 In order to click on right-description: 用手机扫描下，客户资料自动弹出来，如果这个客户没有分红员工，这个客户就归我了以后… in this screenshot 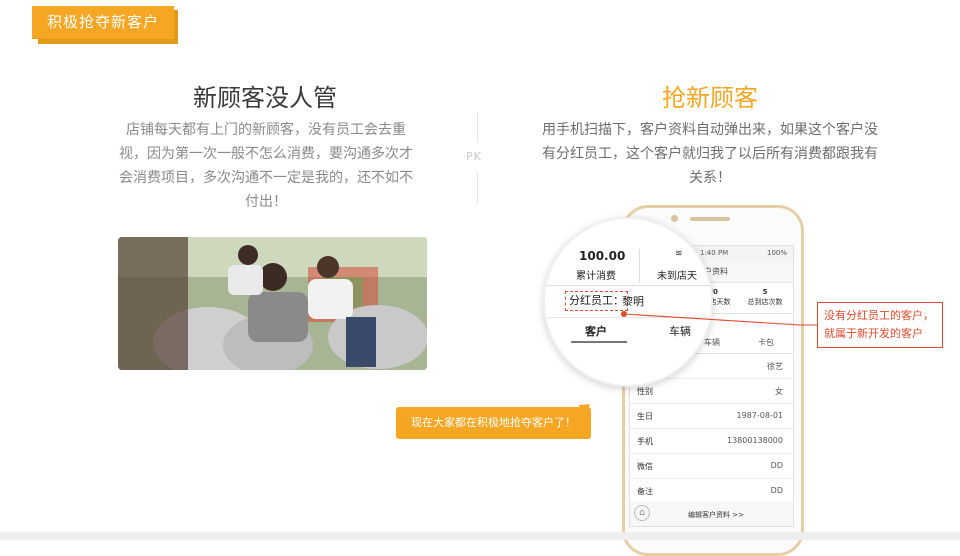, I will do `click(710, 154)`.